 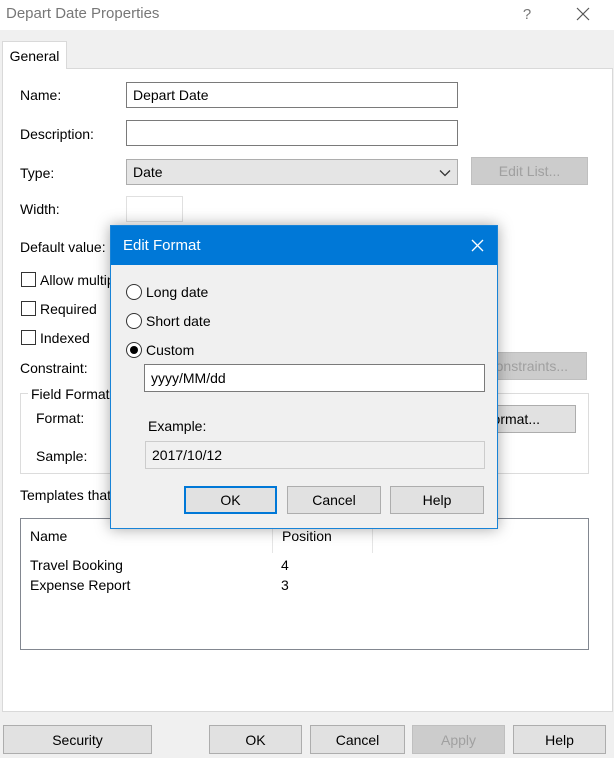 I want to click on default-value-label: Default value:, so click(x=63, y=247).